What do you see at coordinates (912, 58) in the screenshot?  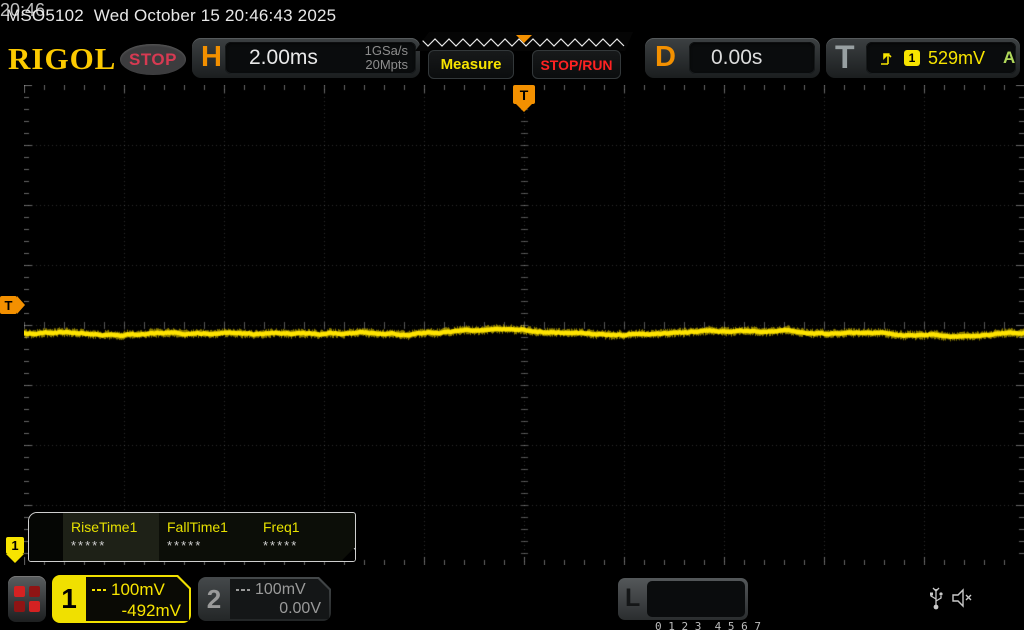 I see `trigger-source-badge: 1` at bounding box center [912, 58].